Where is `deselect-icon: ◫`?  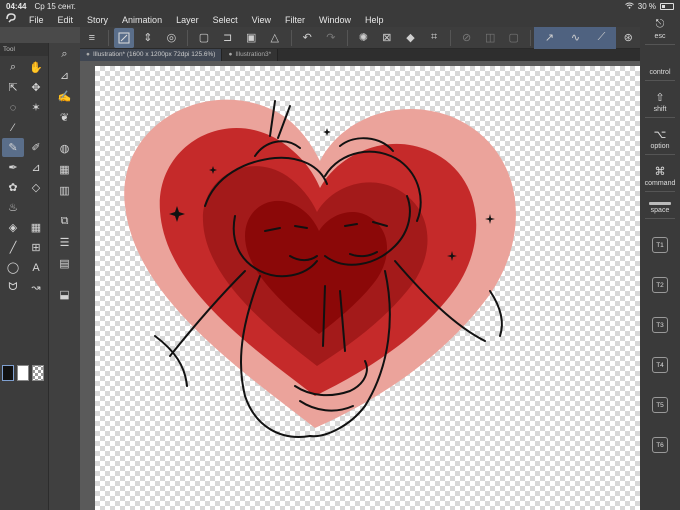 deselect-icon: ◫ is located at coordinates (490, 38).